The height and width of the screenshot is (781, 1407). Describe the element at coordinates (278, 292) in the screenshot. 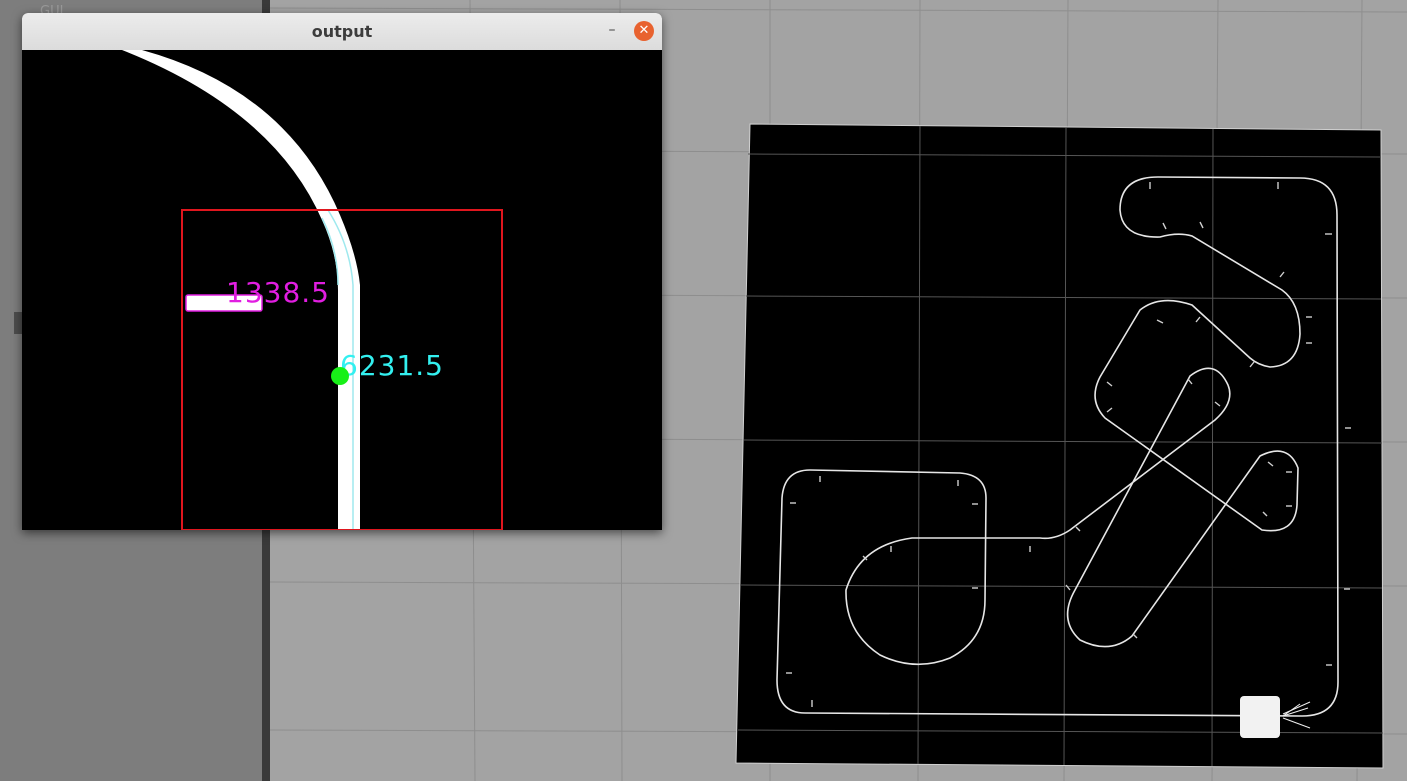

I see `left-value-label: 1338.5` at that location.